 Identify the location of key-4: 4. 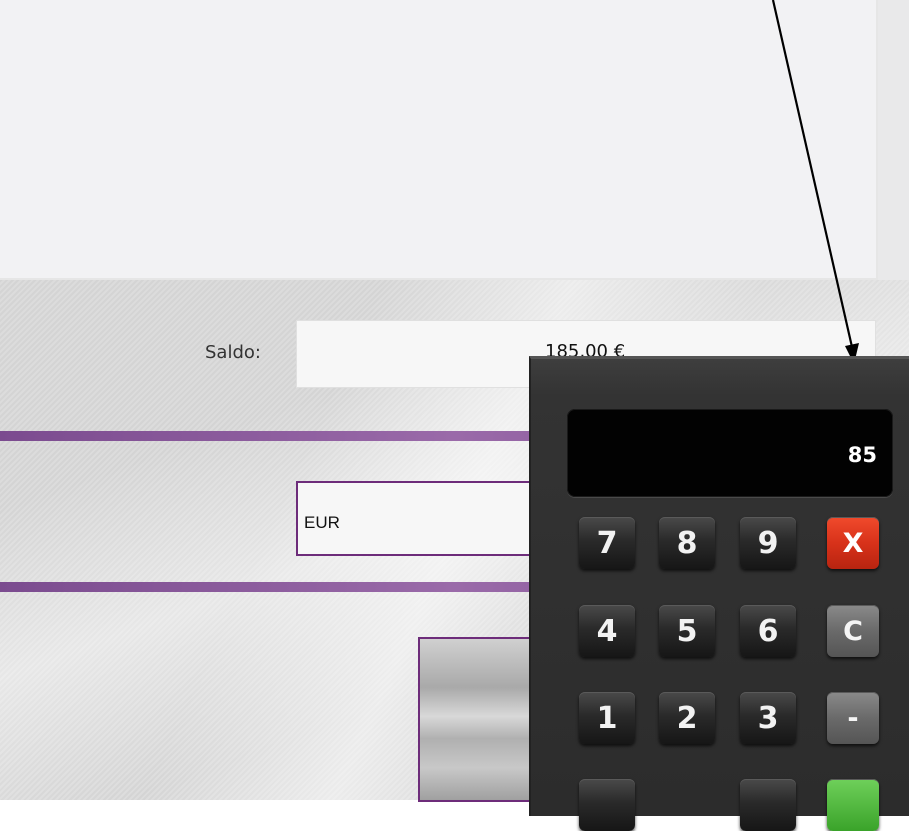
(607, 631).